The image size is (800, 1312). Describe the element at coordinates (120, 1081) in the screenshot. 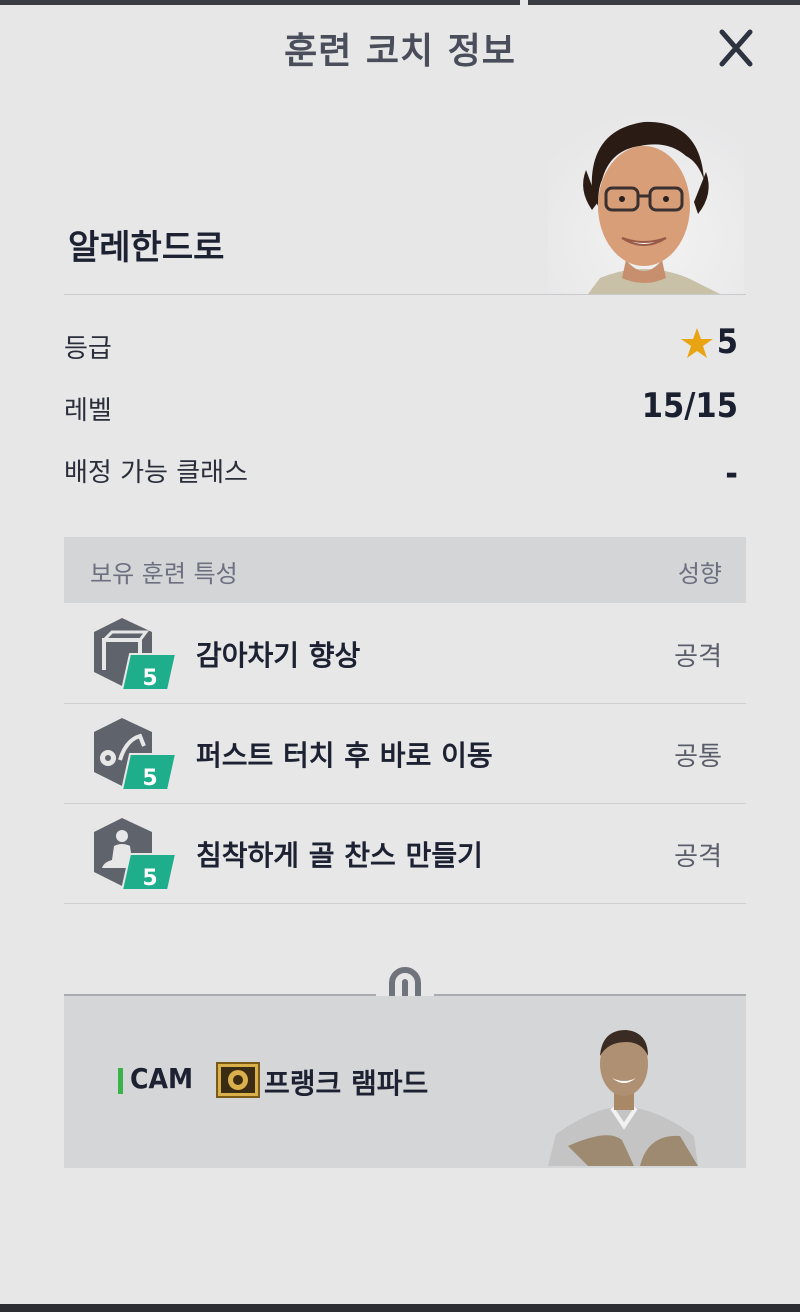

I see `position-indicator` at that location.